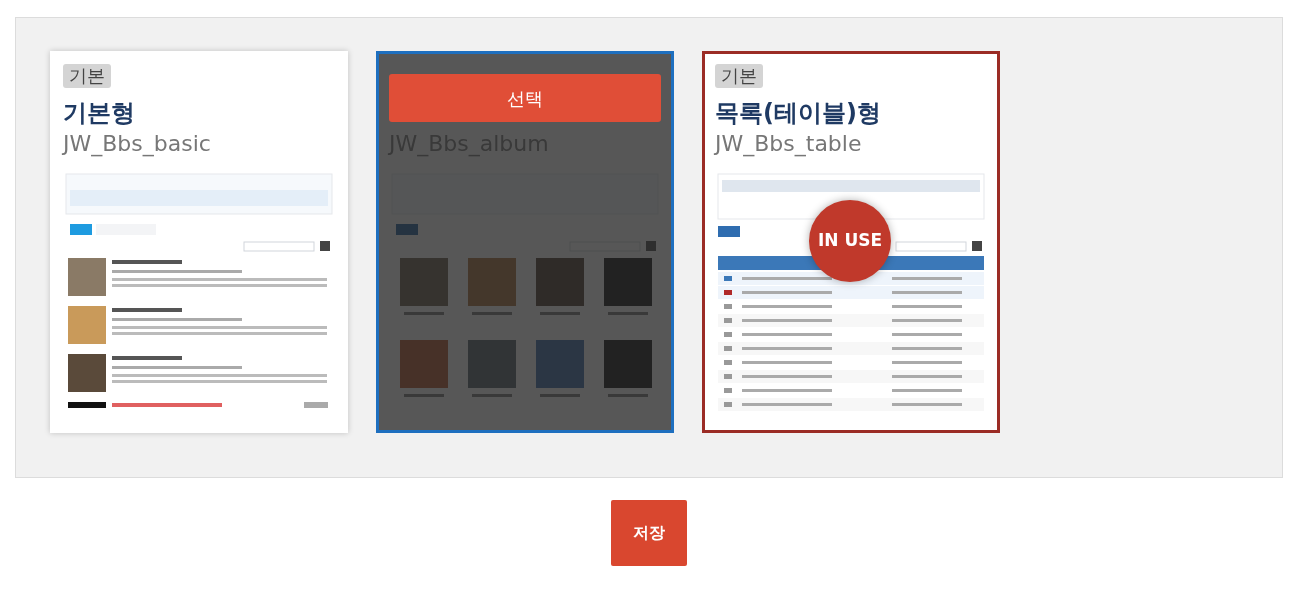 This screenshot has width=1298, height=589. I want to click on save-button: 저장, so click(649, 533).